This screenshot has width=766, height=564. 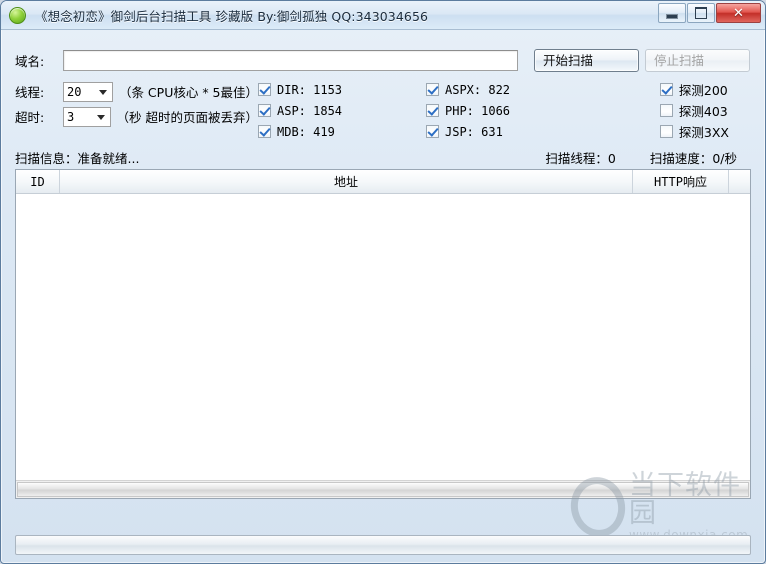 I want to click on checkbox-detect-403-box, so click(x=666, y=110).